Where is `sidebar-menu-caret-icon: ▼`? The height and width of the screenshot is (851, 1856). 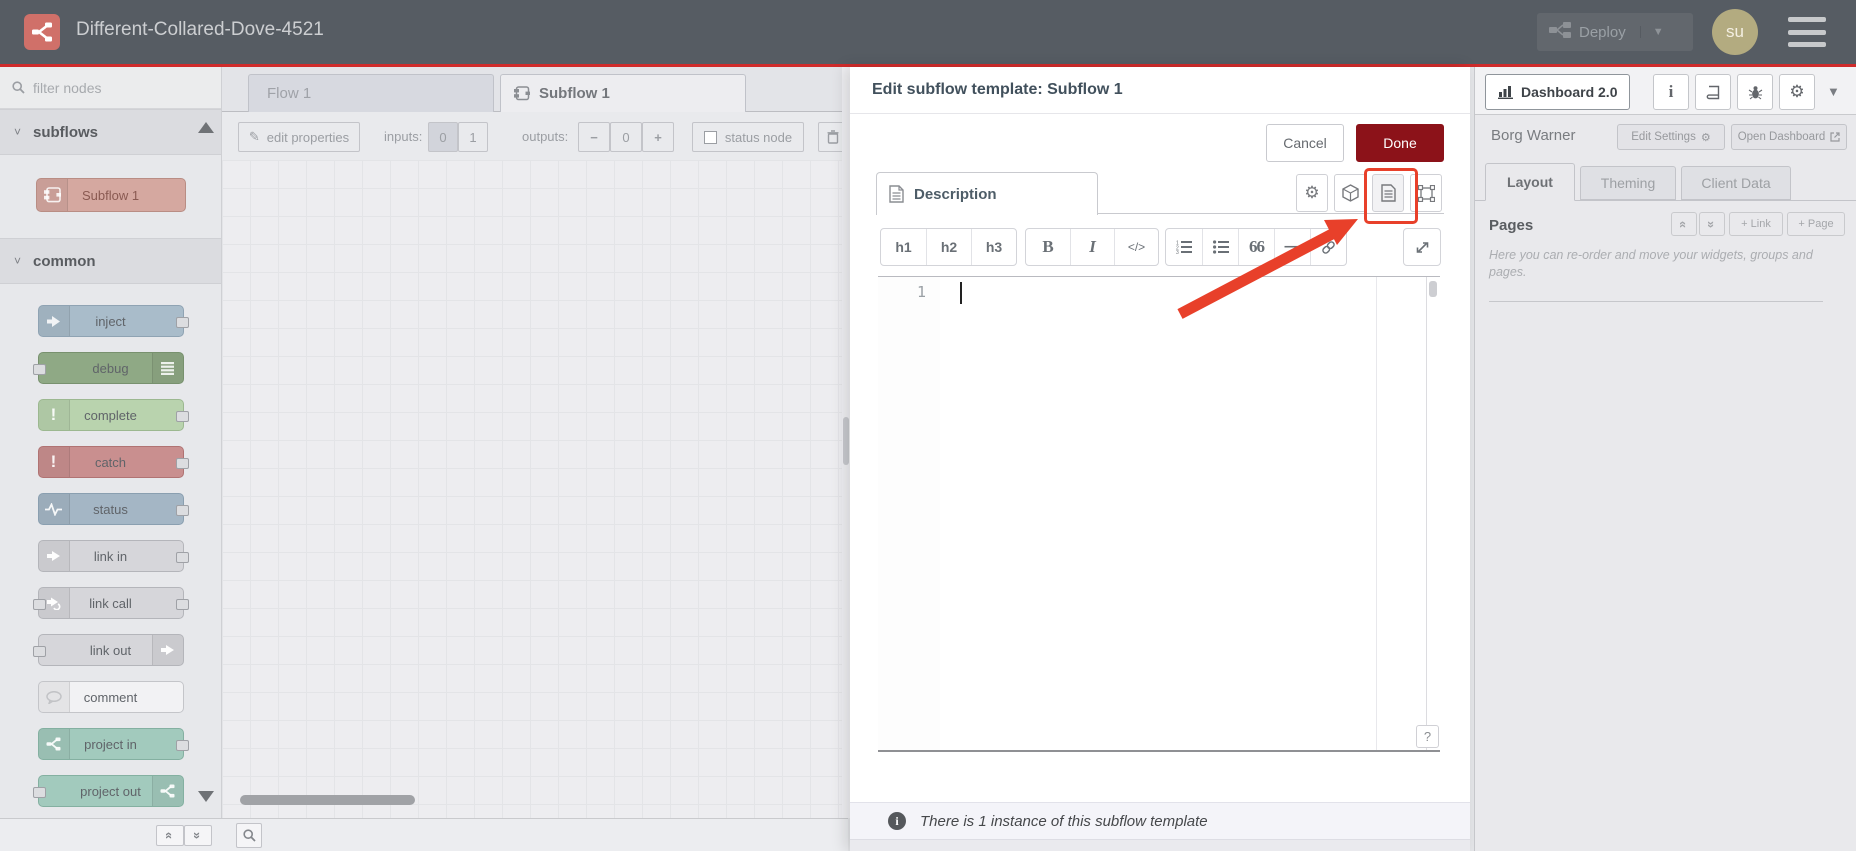
sidebar-menu-caret-icon: ▼ is located at coordinates (1833, 91).